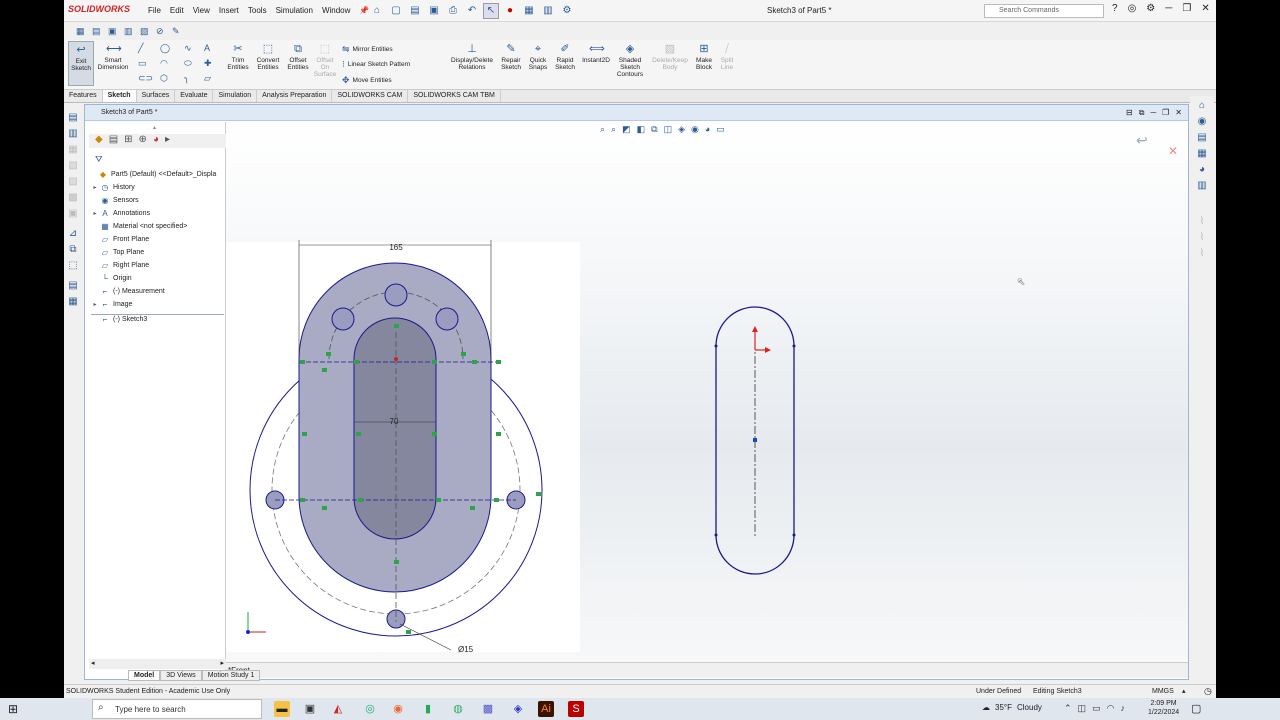 Image resolution: width=1280 pixels, height=720 pixels. I want to click on save-icon: ▣, so click(434, 11).